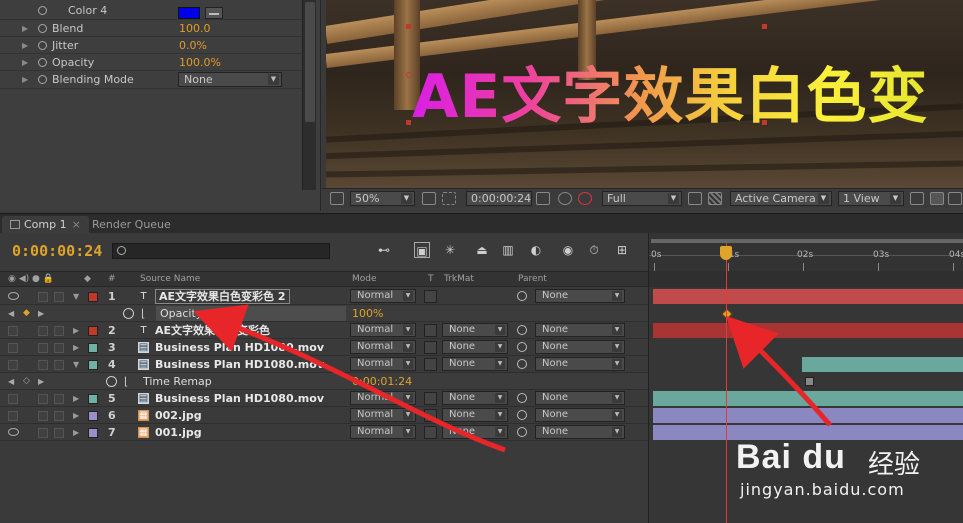  Describe the element at coordinates (726, 253) in the screenshot. I see `current-time-indicator-handle` at that location.